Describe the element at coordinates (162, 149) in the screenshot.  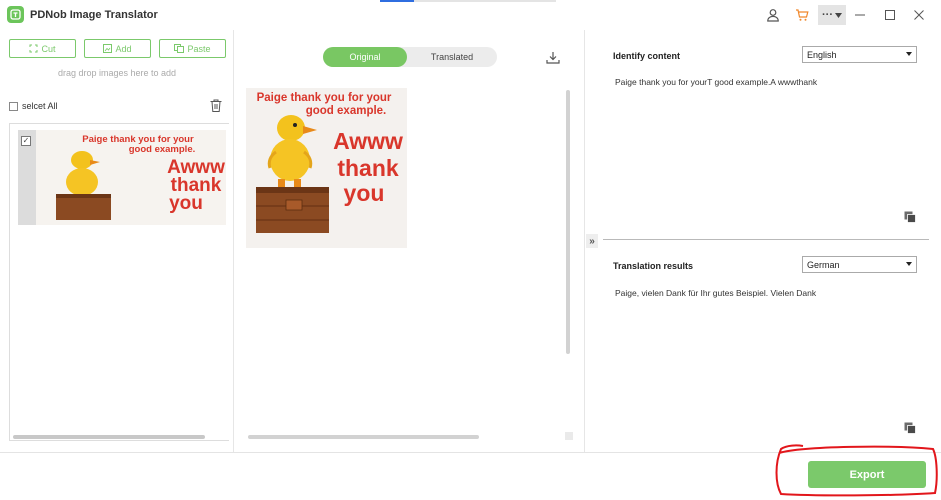
I see `thumb-text-line2: good example.` at that location.